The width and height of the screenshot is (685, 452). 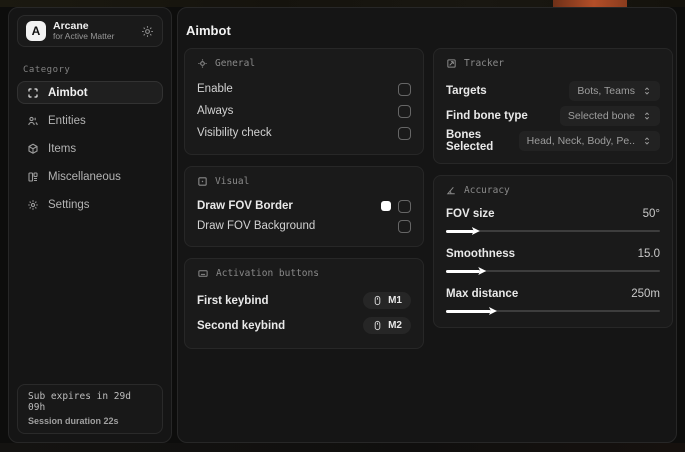 What do you see at coordinates (304, 89) in the screenshot?
I see `setting-row-enable: Enable` at bounding box center [304, 89].